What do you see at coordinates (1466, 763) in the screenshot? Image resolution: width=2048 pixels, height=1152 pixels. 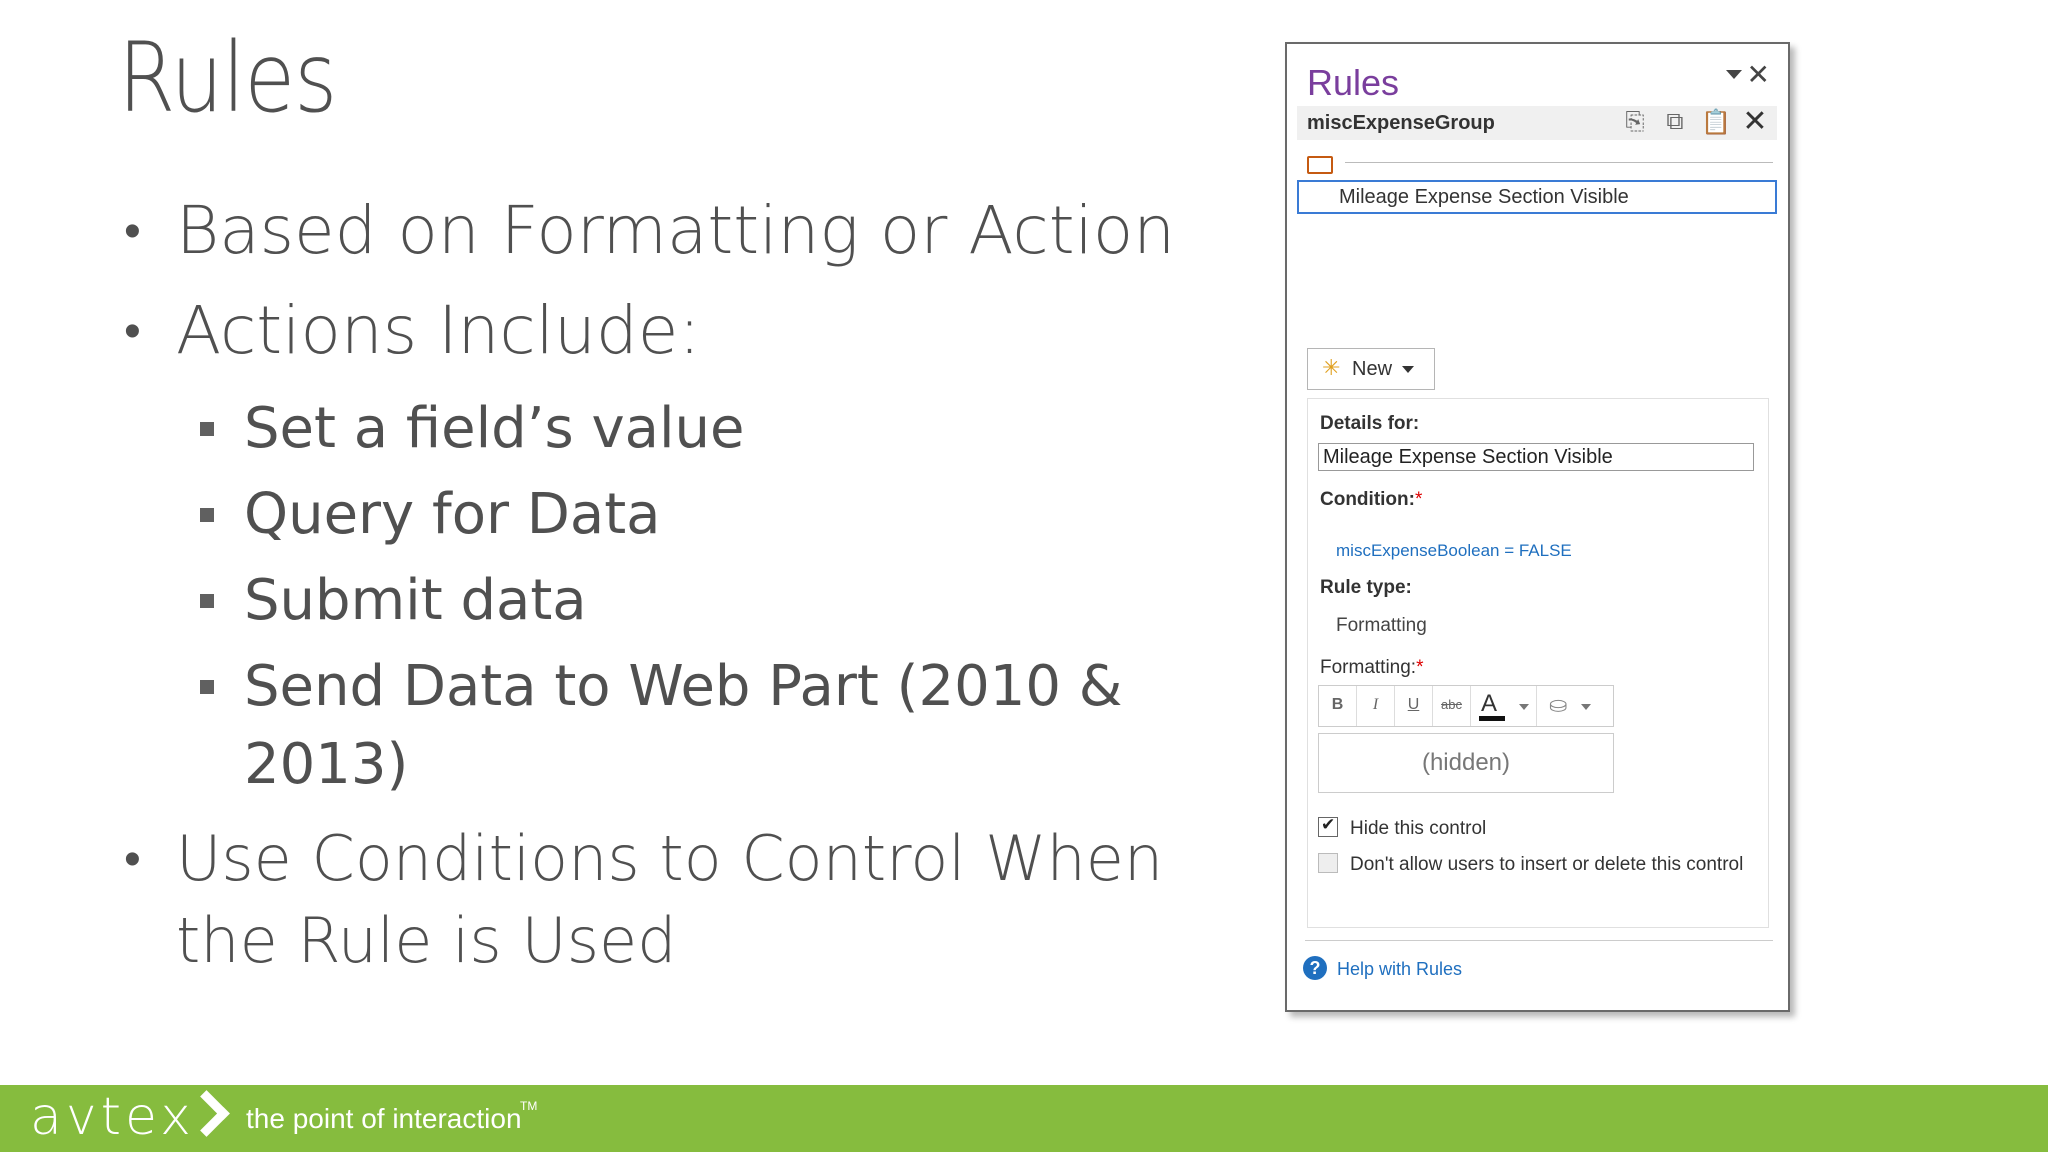 I see `format-preview: (hidden)` at bounding box center [1466, 763].